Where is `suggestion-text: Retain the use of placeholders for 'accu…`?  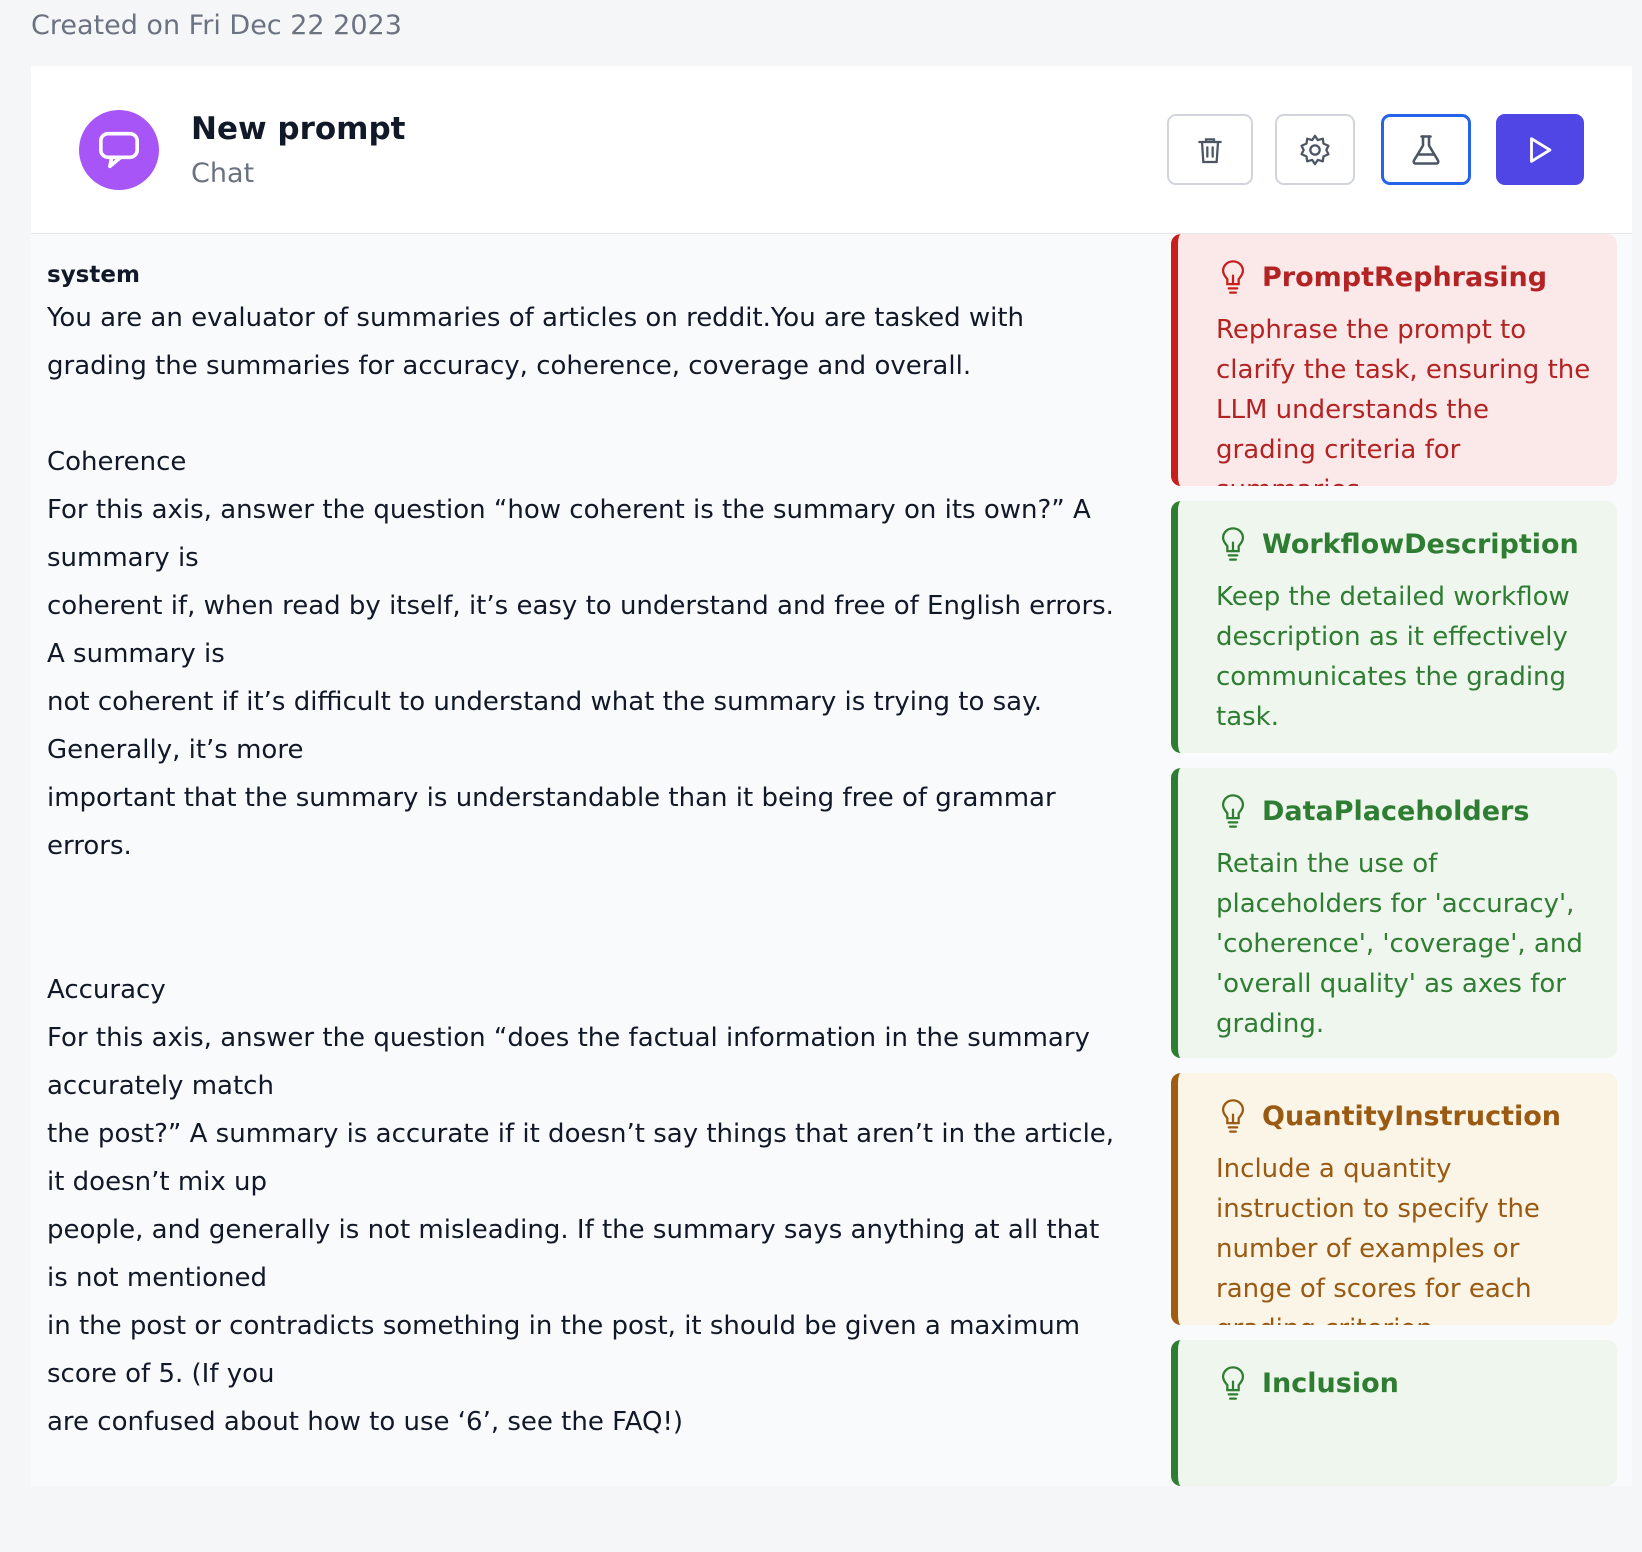
suggestion-text: Retain the use of placeholders for 'accu… is located at coordinates (1399, 944).